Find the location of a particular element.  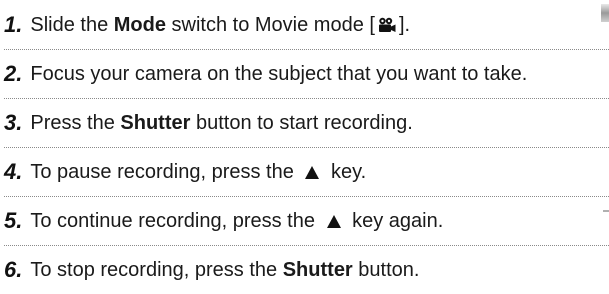

page-edge-mark is located at coordinates (605, 13).